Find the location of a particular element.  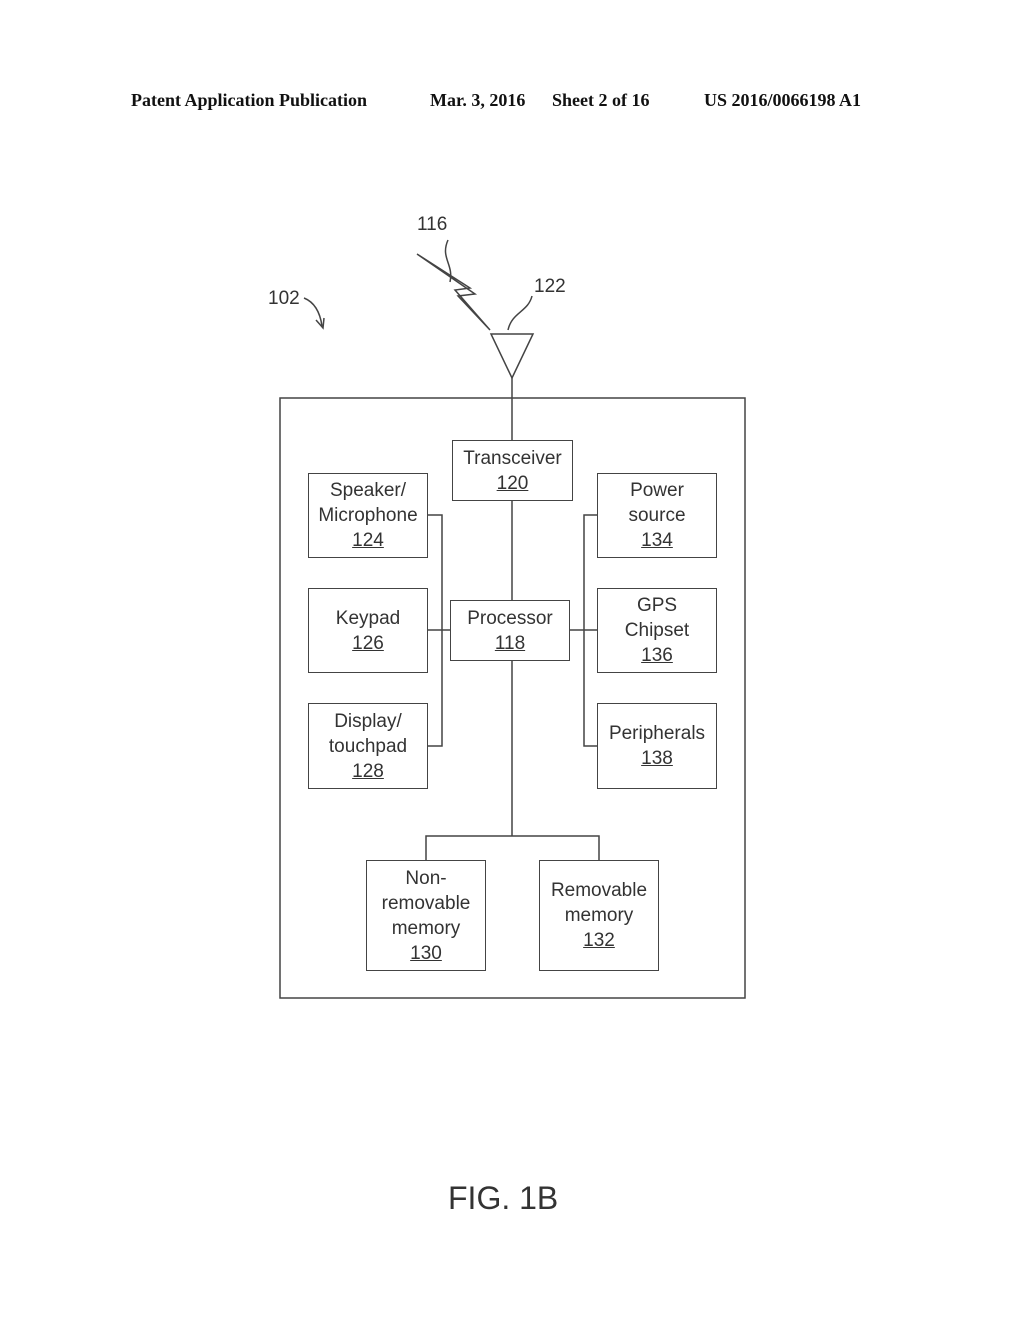

keypad-block: Keypad 126 is located at coordinates (368, 630).